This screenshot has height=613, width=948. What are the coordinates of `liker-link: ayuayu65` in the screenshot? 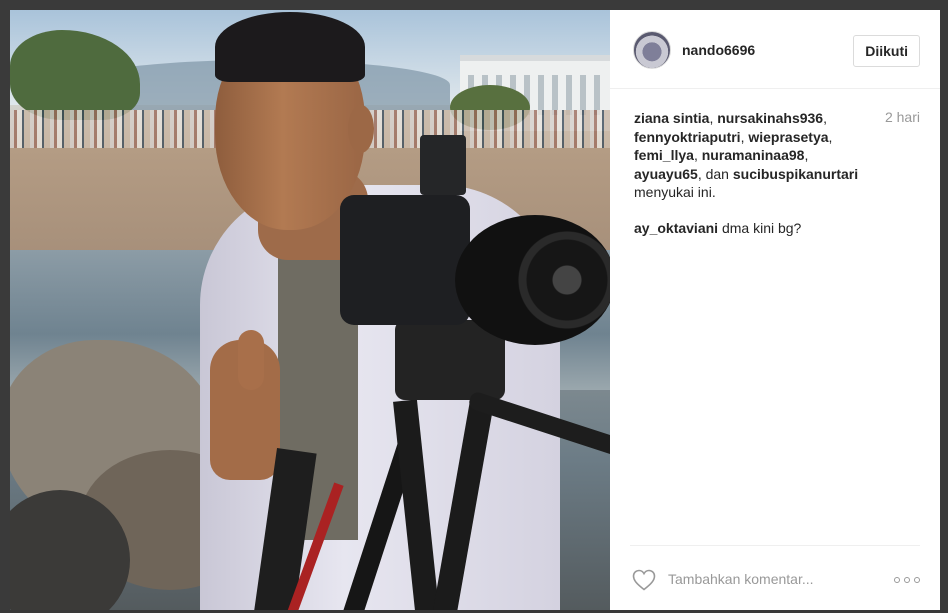 It's located at (666, 174).